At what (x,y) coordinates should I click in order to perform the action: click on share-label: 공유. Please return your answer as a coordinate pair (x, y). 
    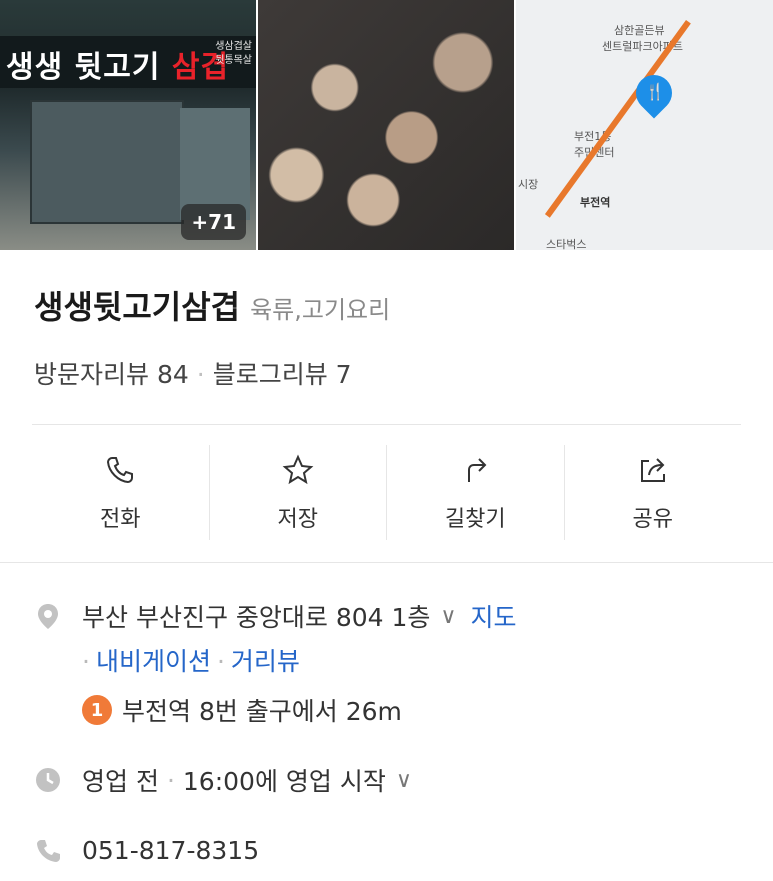
    Looking at the image, I should click on (652, 519).